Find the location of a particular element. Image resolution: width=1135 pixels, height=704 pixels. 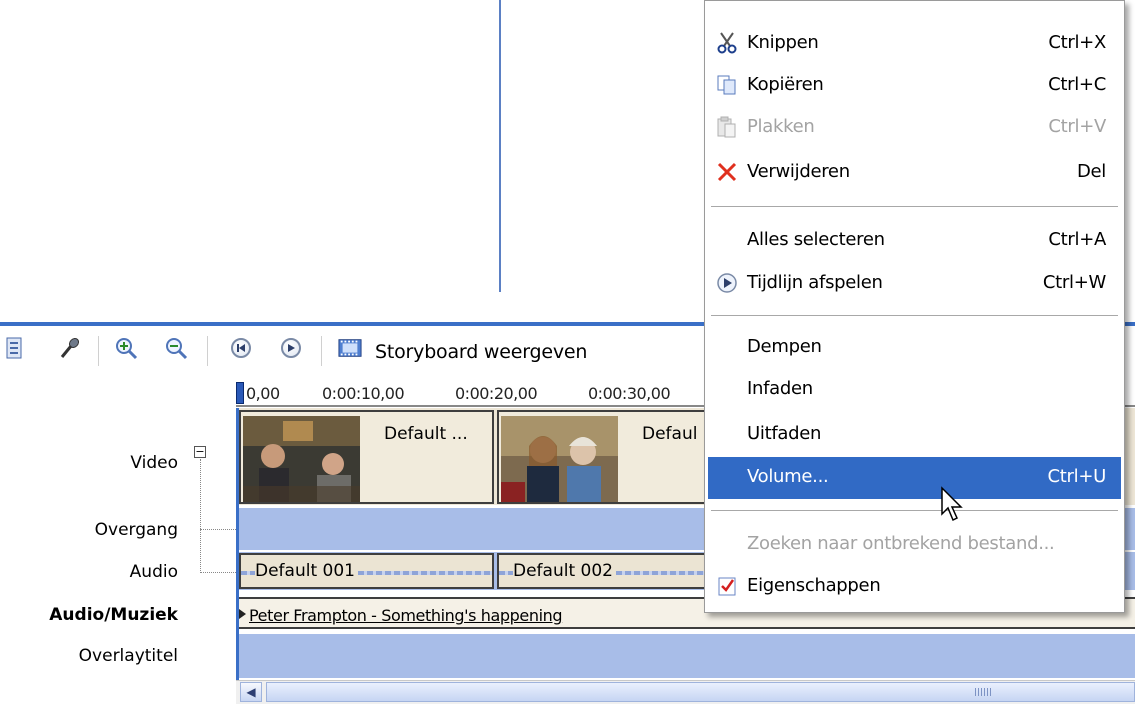

menu-item-label: Verwijderen is located at coordinates (798, 171).